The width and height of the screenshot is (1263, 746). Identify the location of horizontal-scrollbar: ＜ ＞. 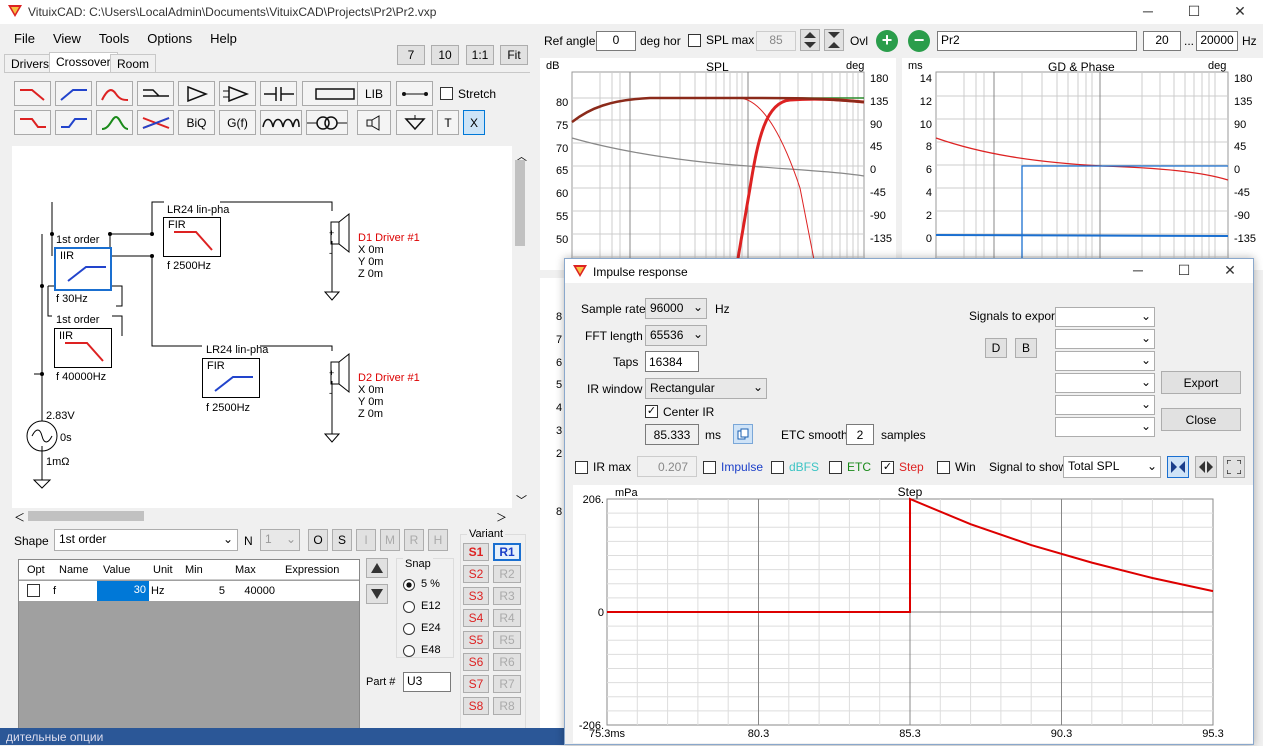
(262, 516).